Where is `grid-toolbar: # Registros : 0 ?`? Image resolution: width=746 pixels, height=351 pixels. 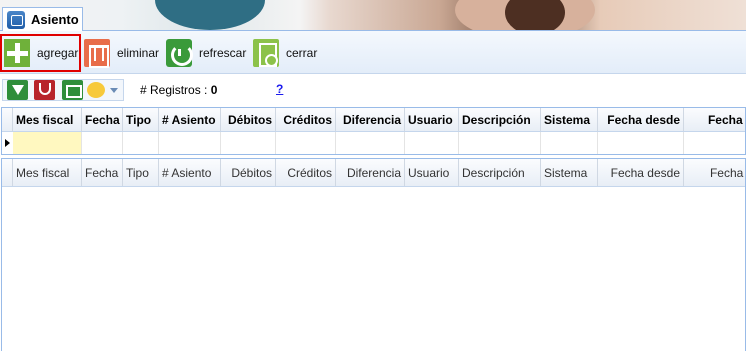 grid-toolbar: # Registros : 0 ? is located at coordinates (373, 90).